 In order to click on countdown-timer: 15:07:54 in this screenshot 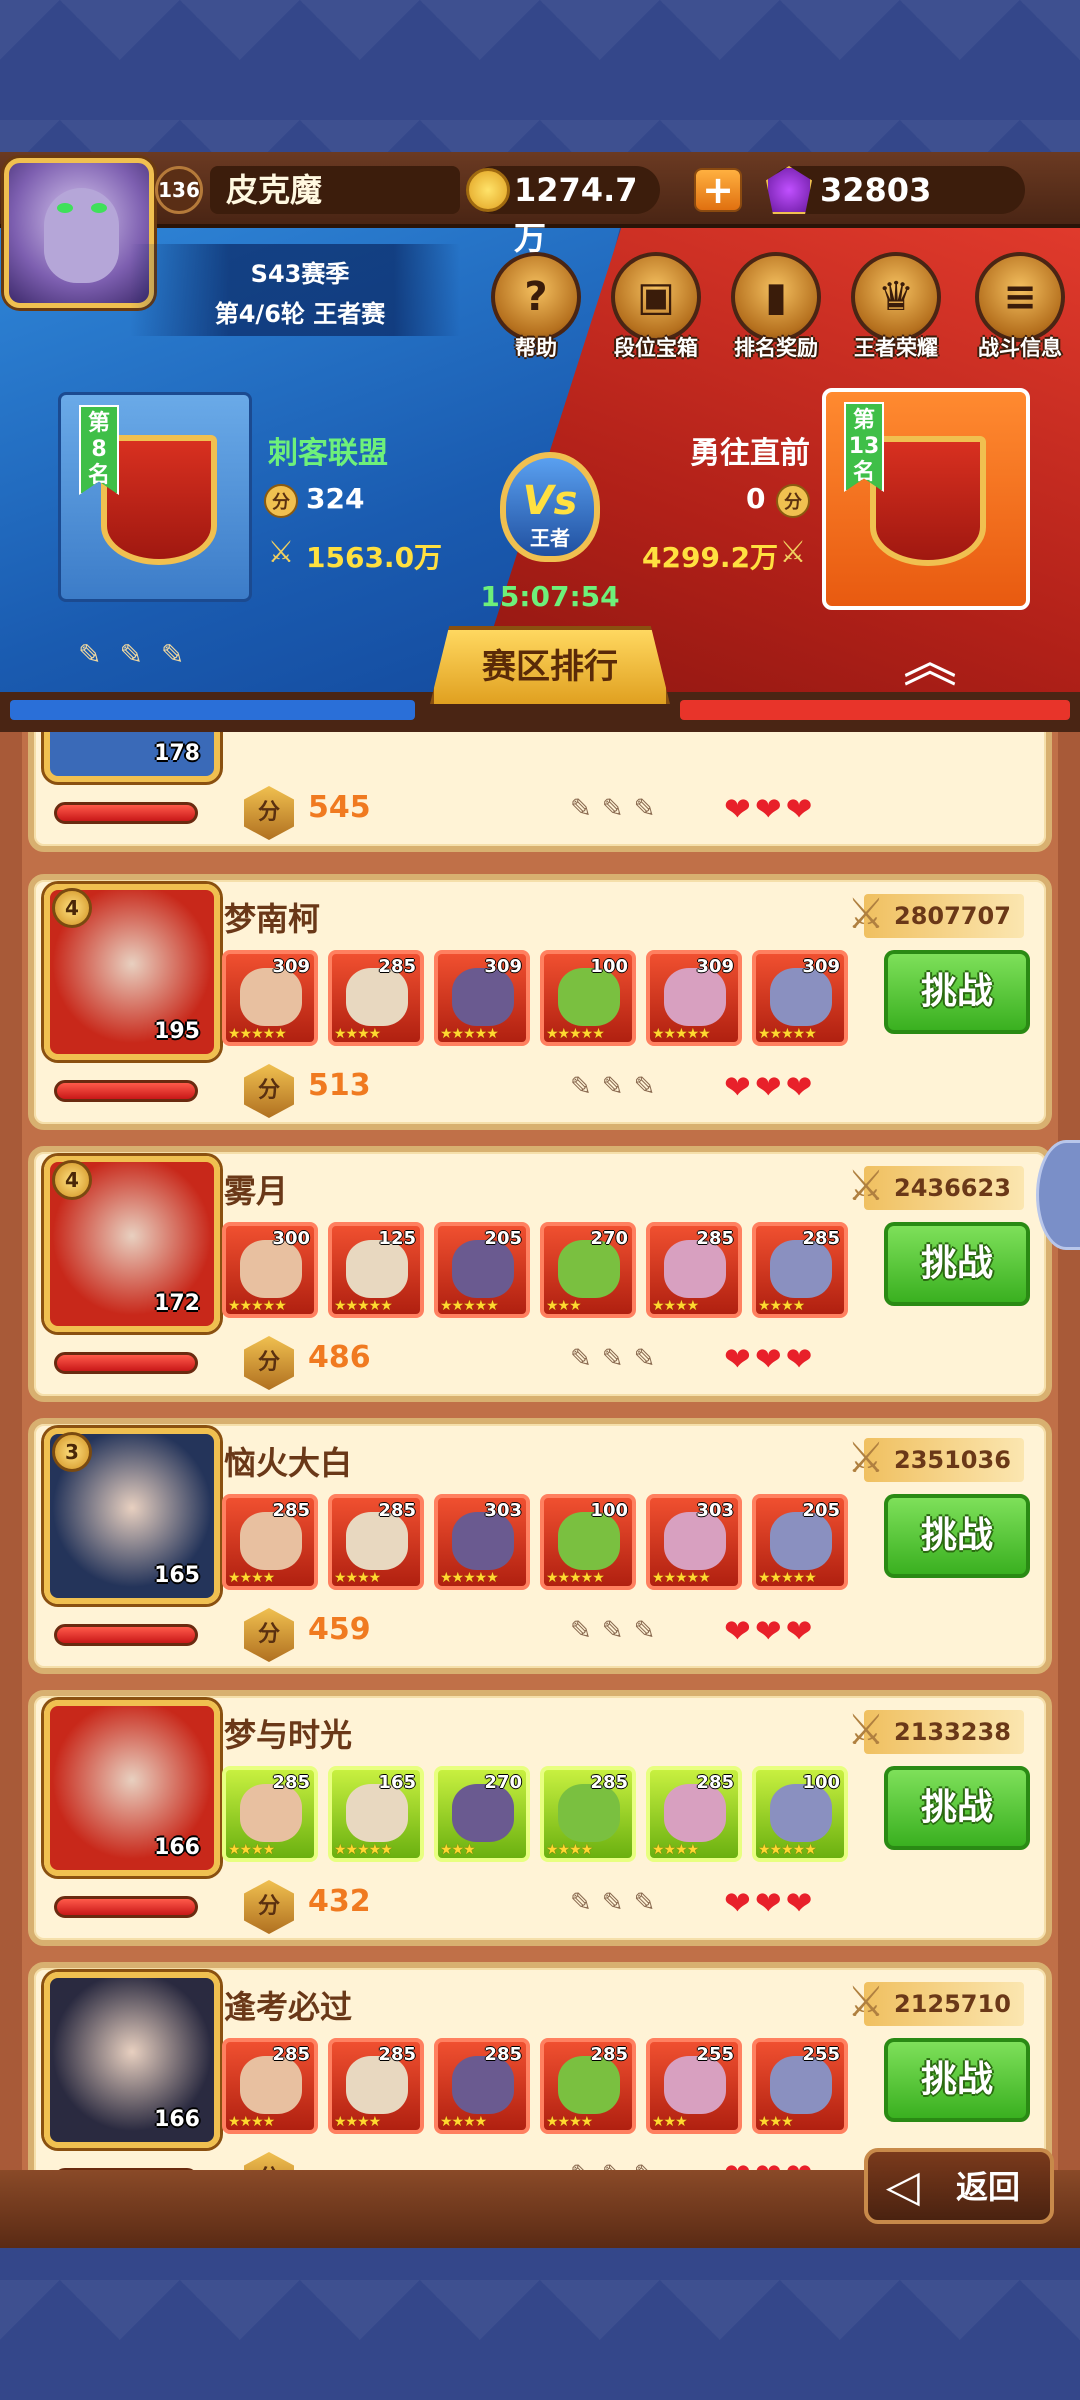, I will do `click(550, 596)`.